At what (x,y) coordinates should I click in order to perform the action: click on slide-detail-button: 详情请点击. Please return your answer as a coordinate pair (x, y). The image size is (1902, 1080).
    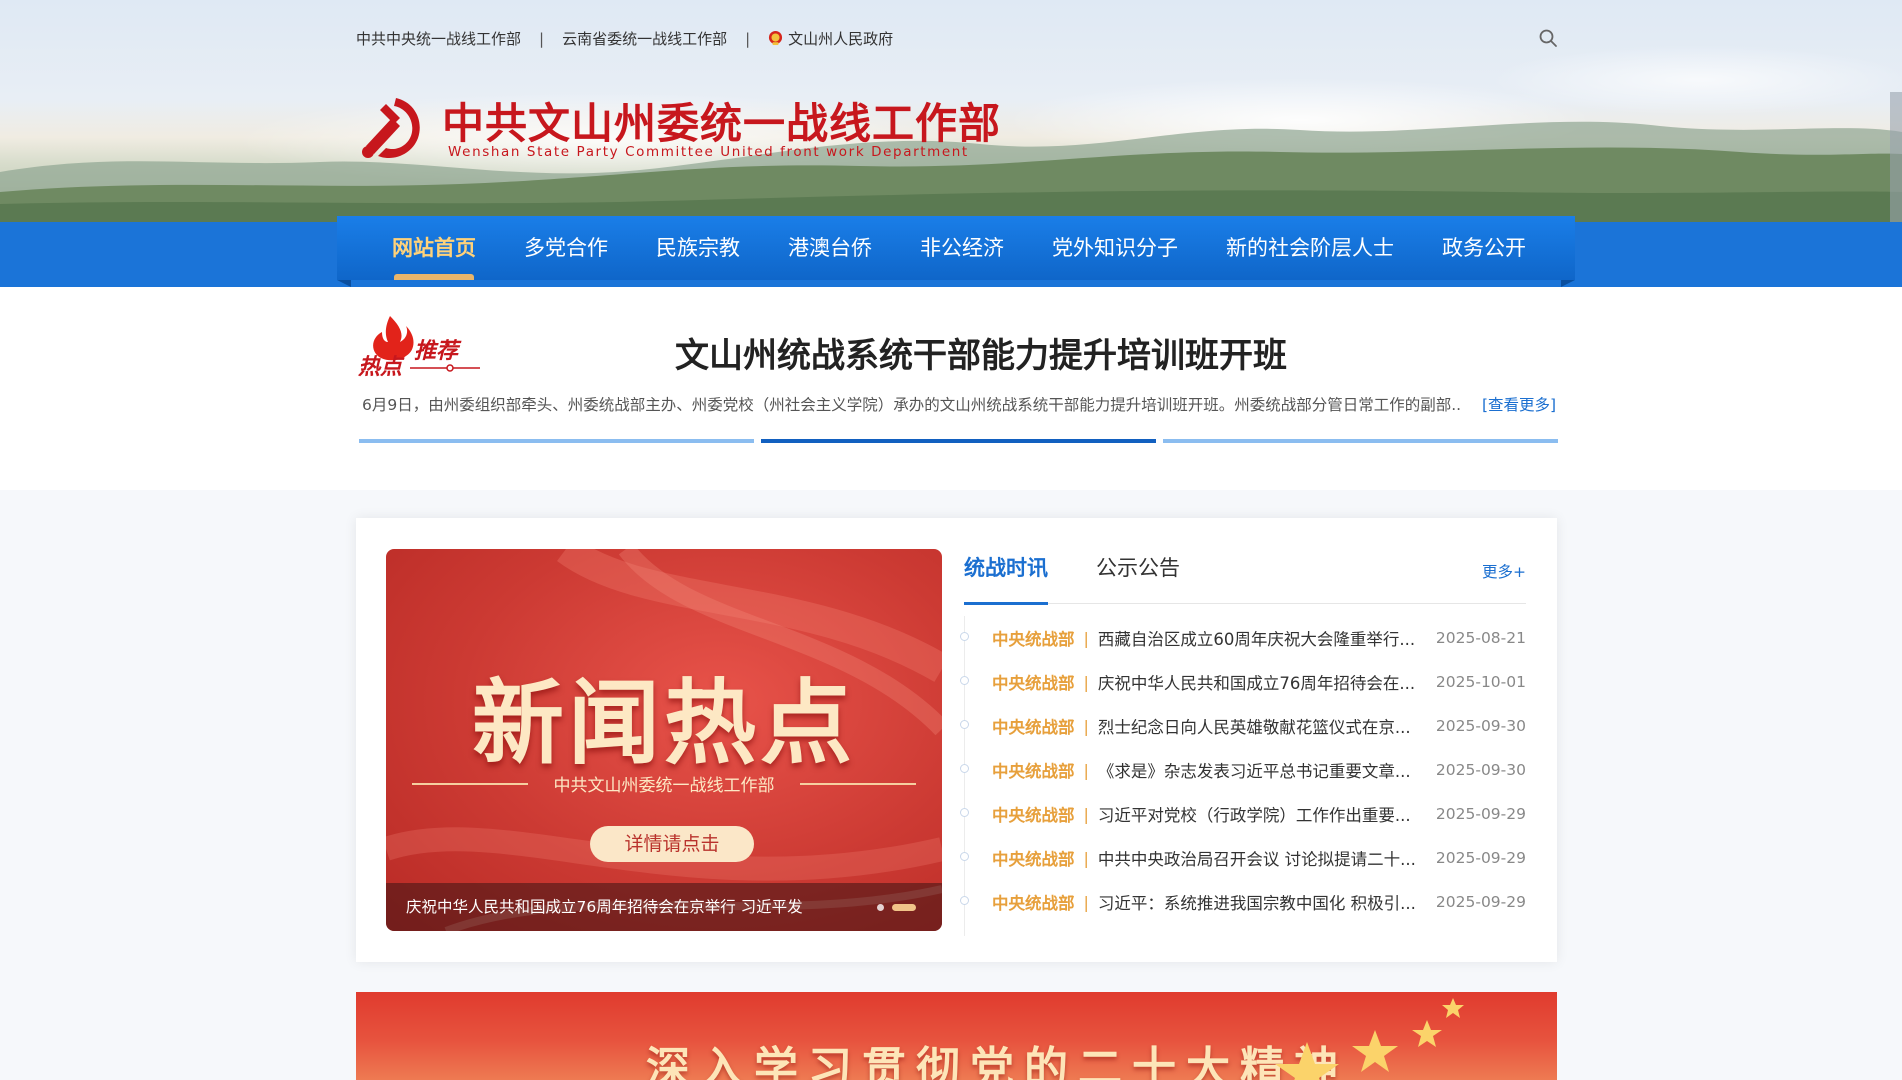
    Looking at the image, I should click on (672, 844).